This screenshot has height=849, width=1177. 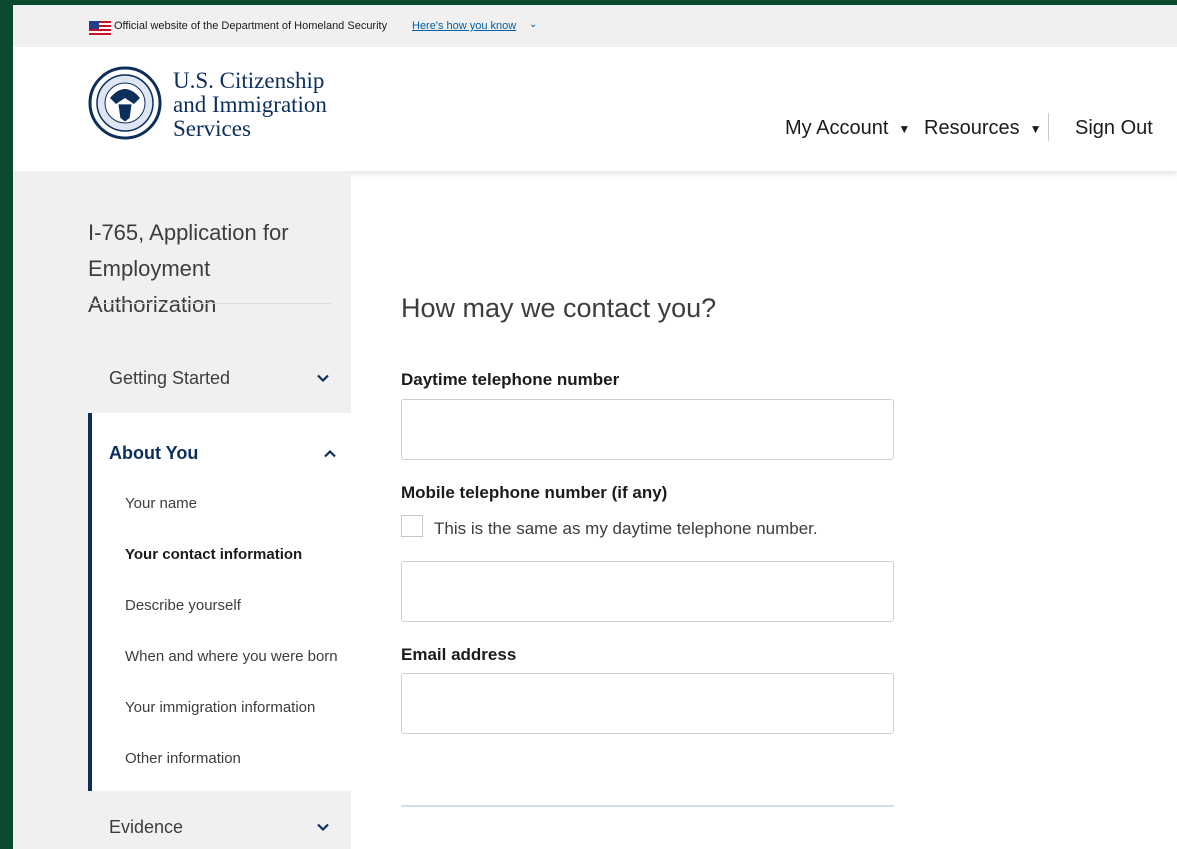 What do you see at coordinates (1048, 127) in the screenshot?
I see `nav-divider` at bounding box center [1048, 127].